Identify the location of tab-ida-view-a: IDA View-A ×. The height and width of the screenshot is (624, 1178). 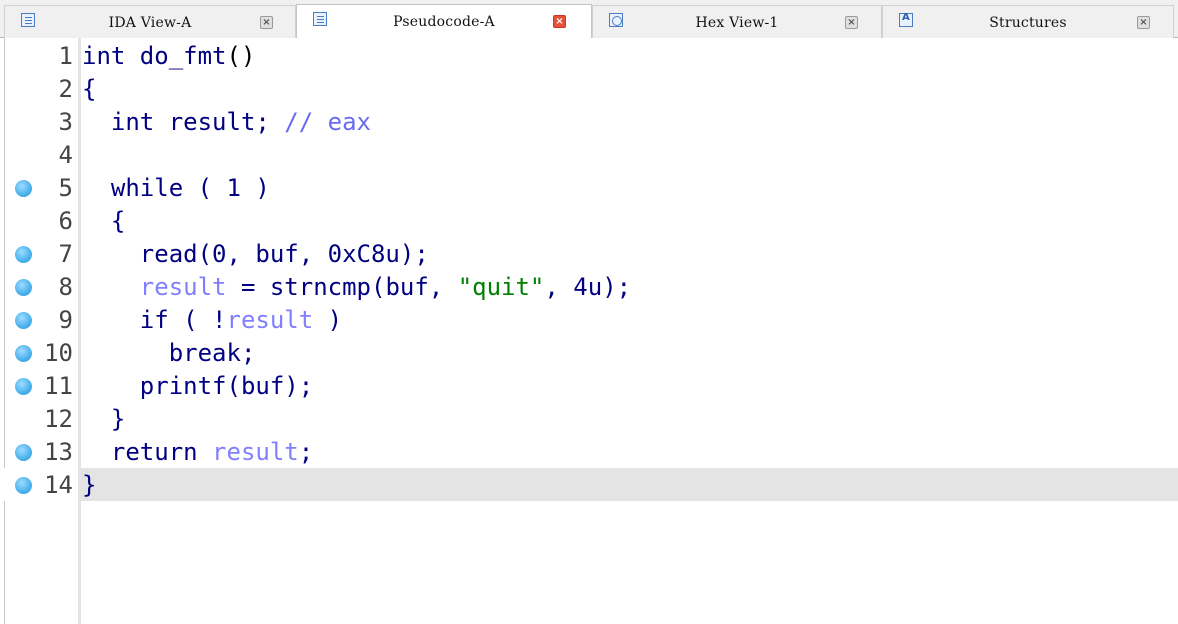
(150, 21).